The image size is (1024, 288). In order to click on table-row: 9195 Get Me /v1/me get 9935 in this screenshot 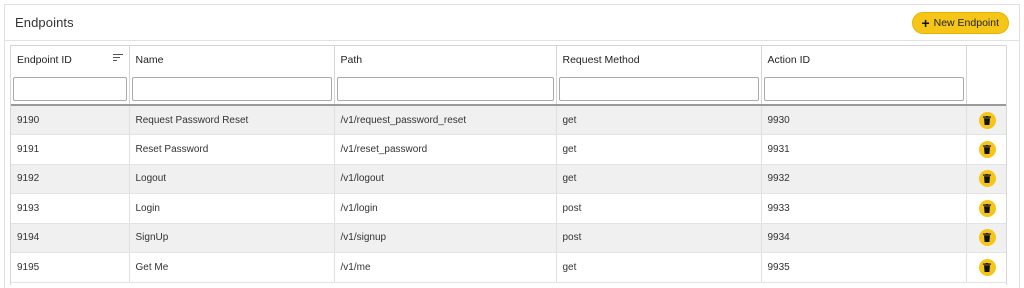, I will do `click(508, 267)`.